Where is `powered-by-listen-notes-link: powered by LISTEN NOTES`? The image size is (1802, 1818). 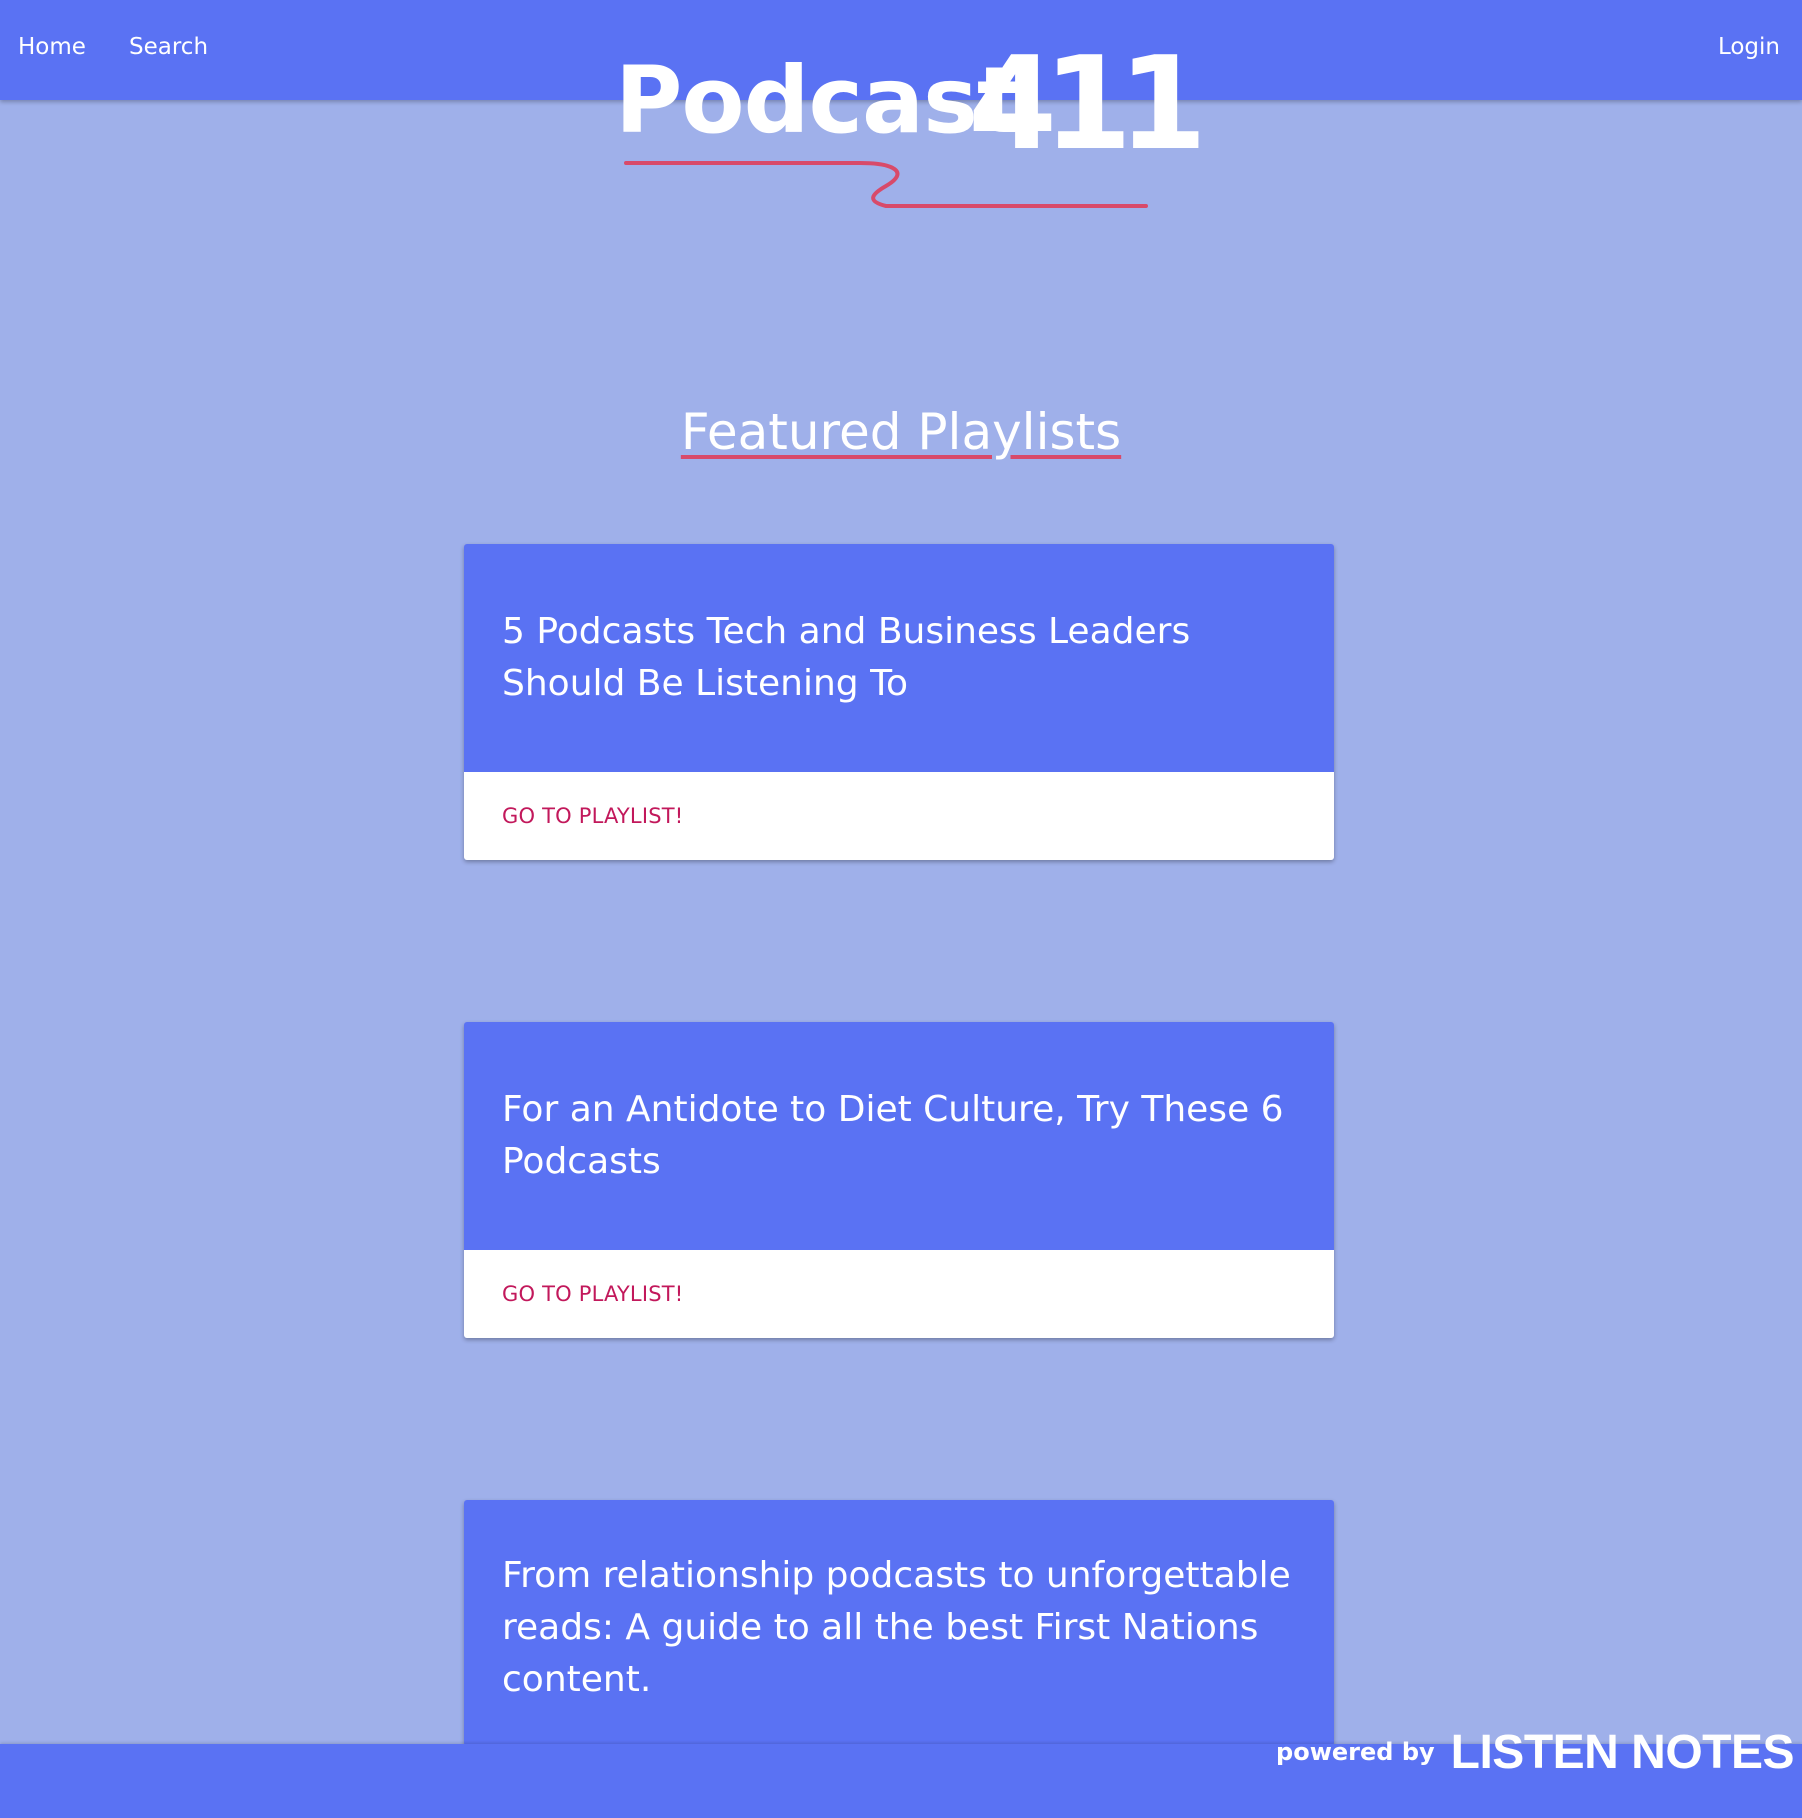
powered-by-listen-notes-link: powered by LISTEN NOTES is located at coordinates (1535, 1752).